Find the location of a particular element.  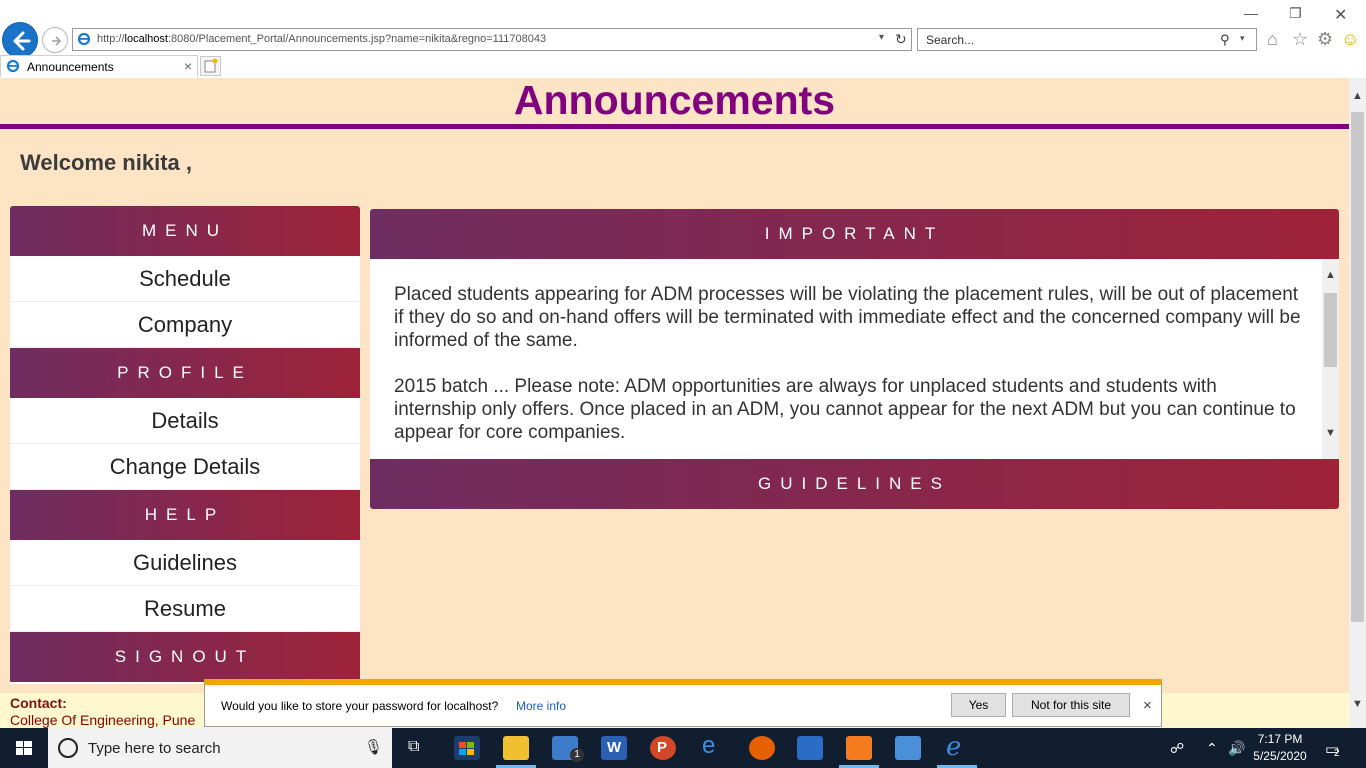

important-scrollbar: ▲ ▼ is located at coordinates (1330, 359).